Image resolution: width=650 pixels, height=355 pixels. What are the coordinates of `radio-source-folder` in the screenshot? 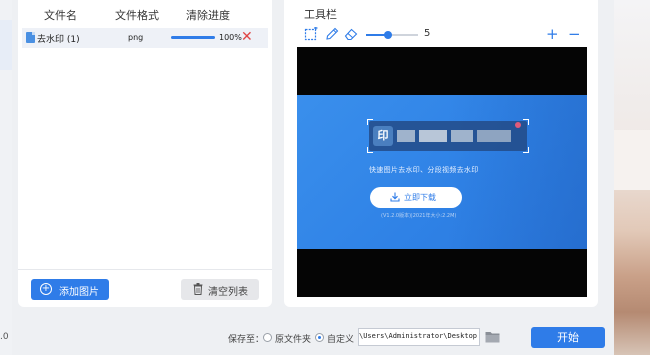 It's located at (267, 337).